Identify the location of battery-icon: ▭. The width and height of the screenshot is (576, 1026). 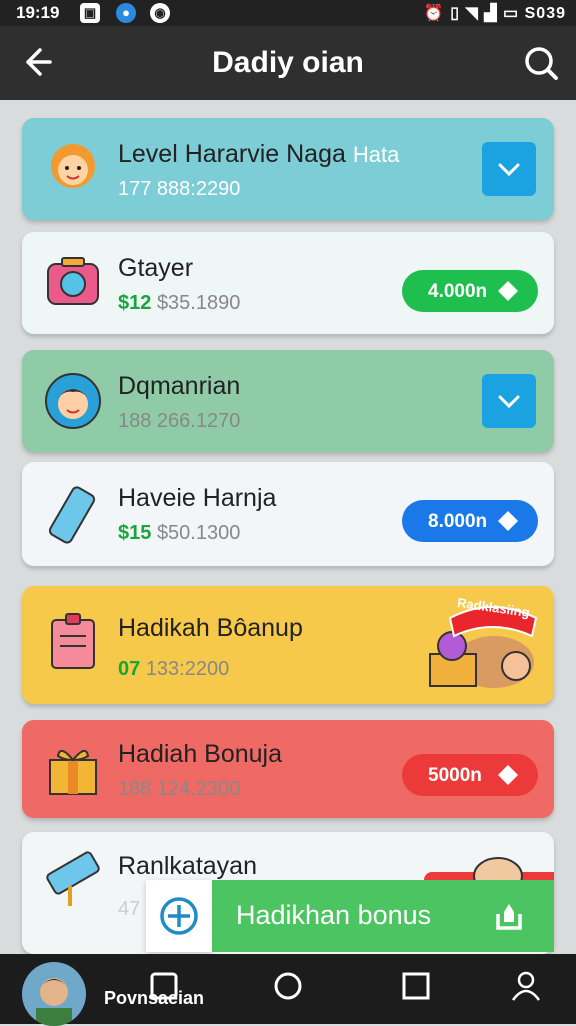
(511, 13).